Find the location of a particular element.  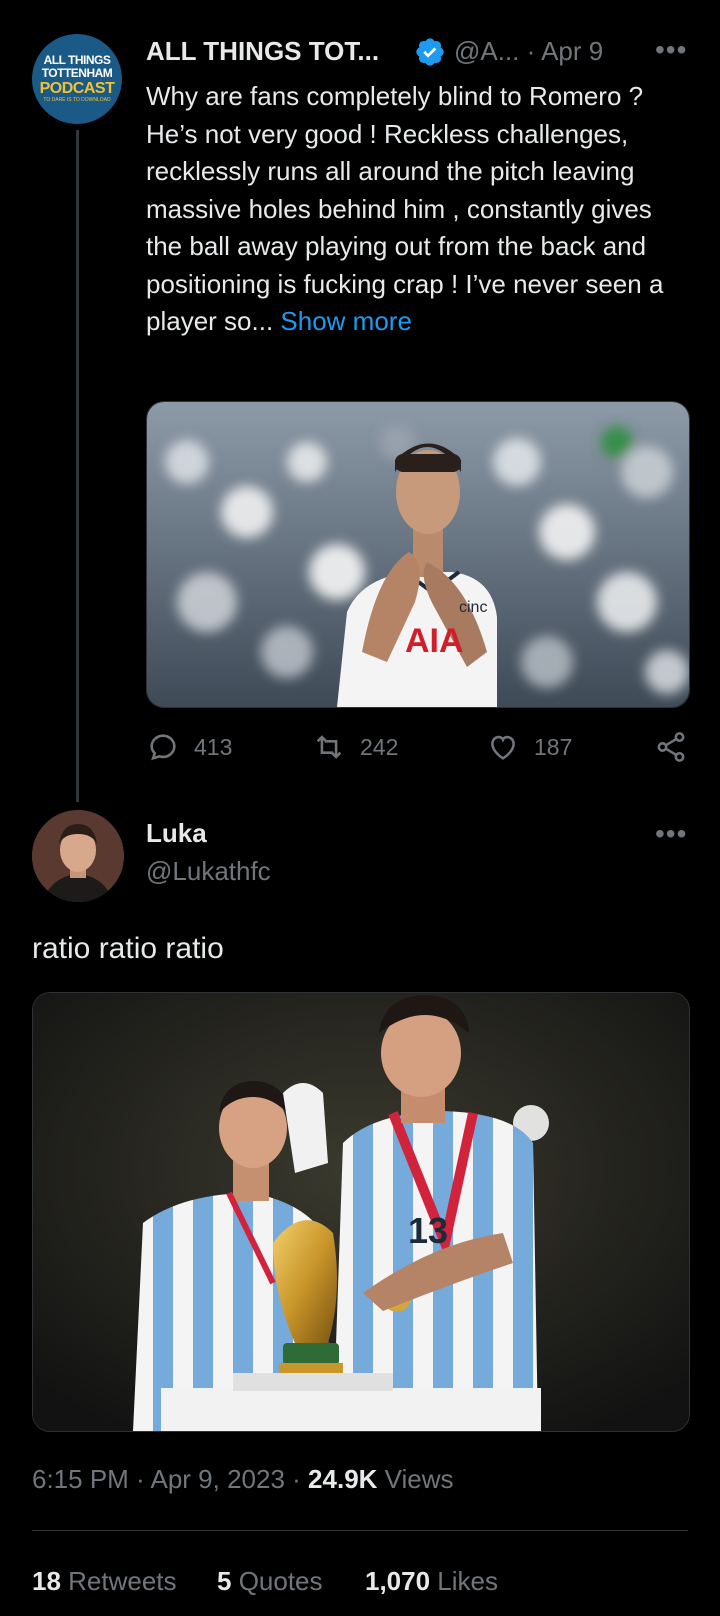

verified-badge-icon is located at coordinates (430, 52).